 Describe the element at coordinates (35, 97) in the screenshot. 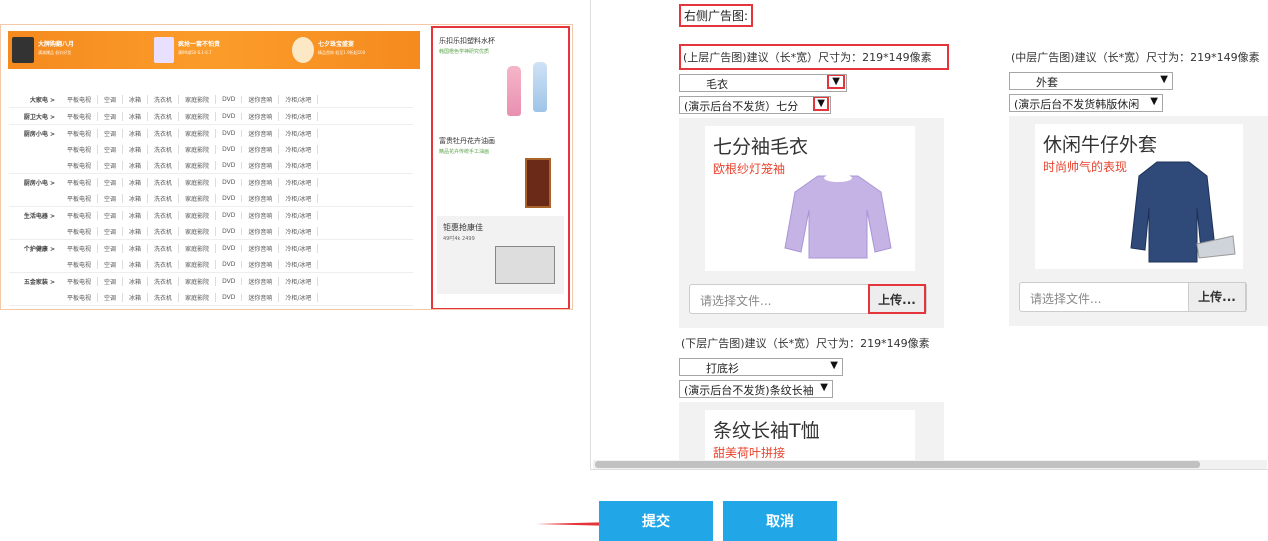

I see `category-name: 大家电 >` at that location.